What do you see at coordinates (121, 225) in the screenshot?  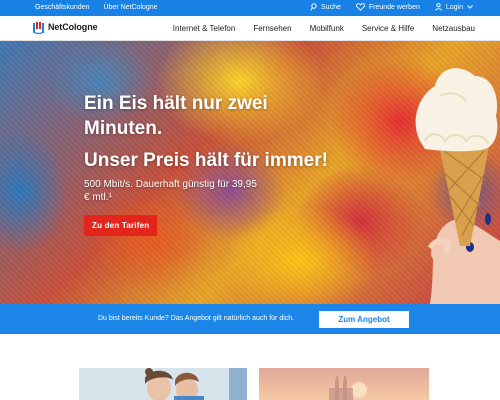 I see `tariffs-button: Zu den Tarifen` at bounding box center [121, 225].